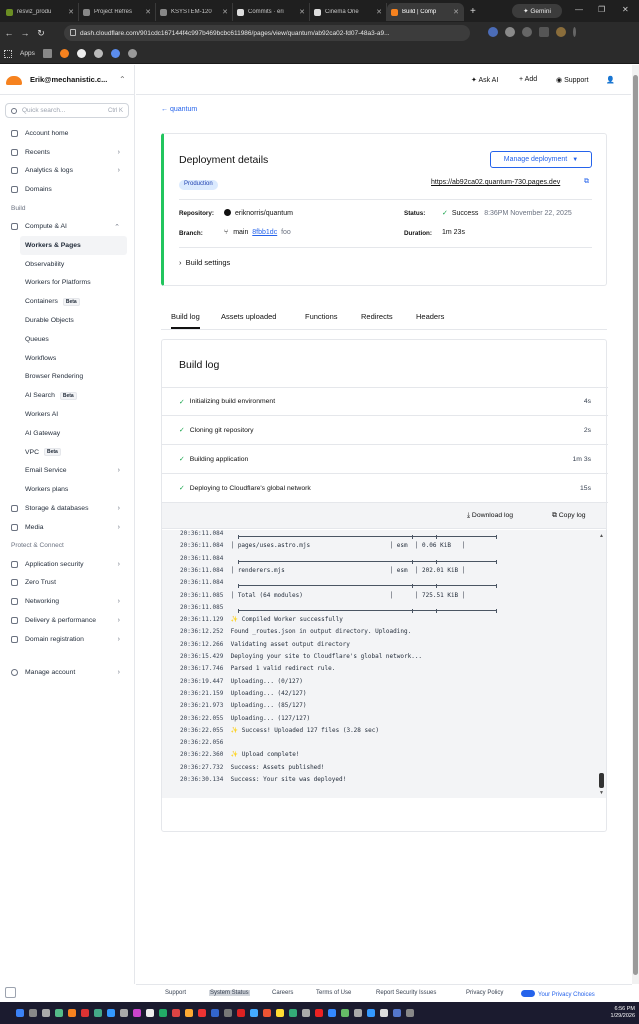  I want to click on sidebar-item-workers-ai: Workers AI, so click(67, 414).